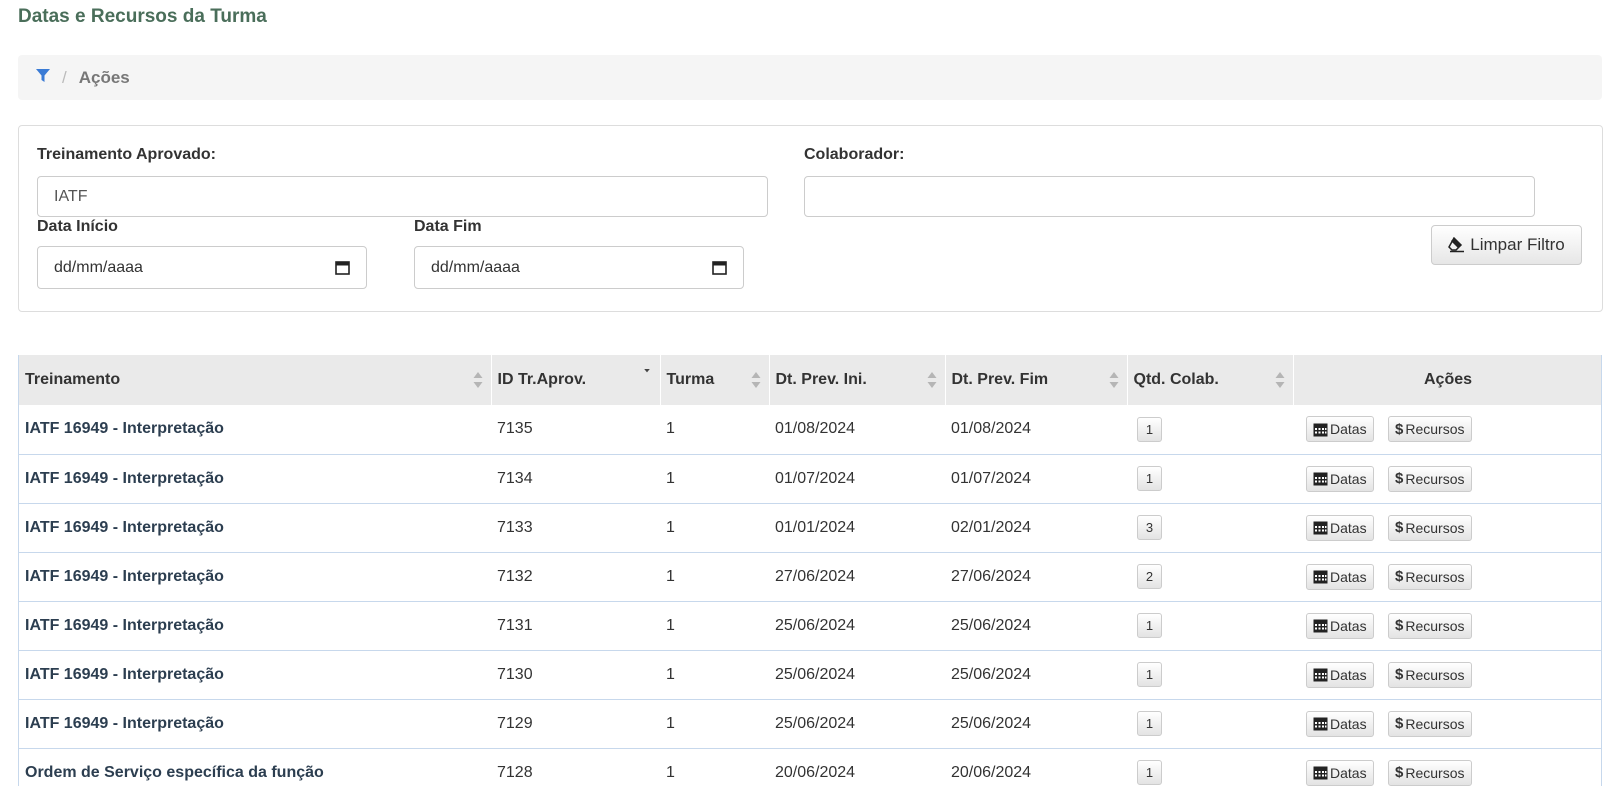  I want to click on cell-dt-prev-ini: 25/06/2024, so click(857, 626).